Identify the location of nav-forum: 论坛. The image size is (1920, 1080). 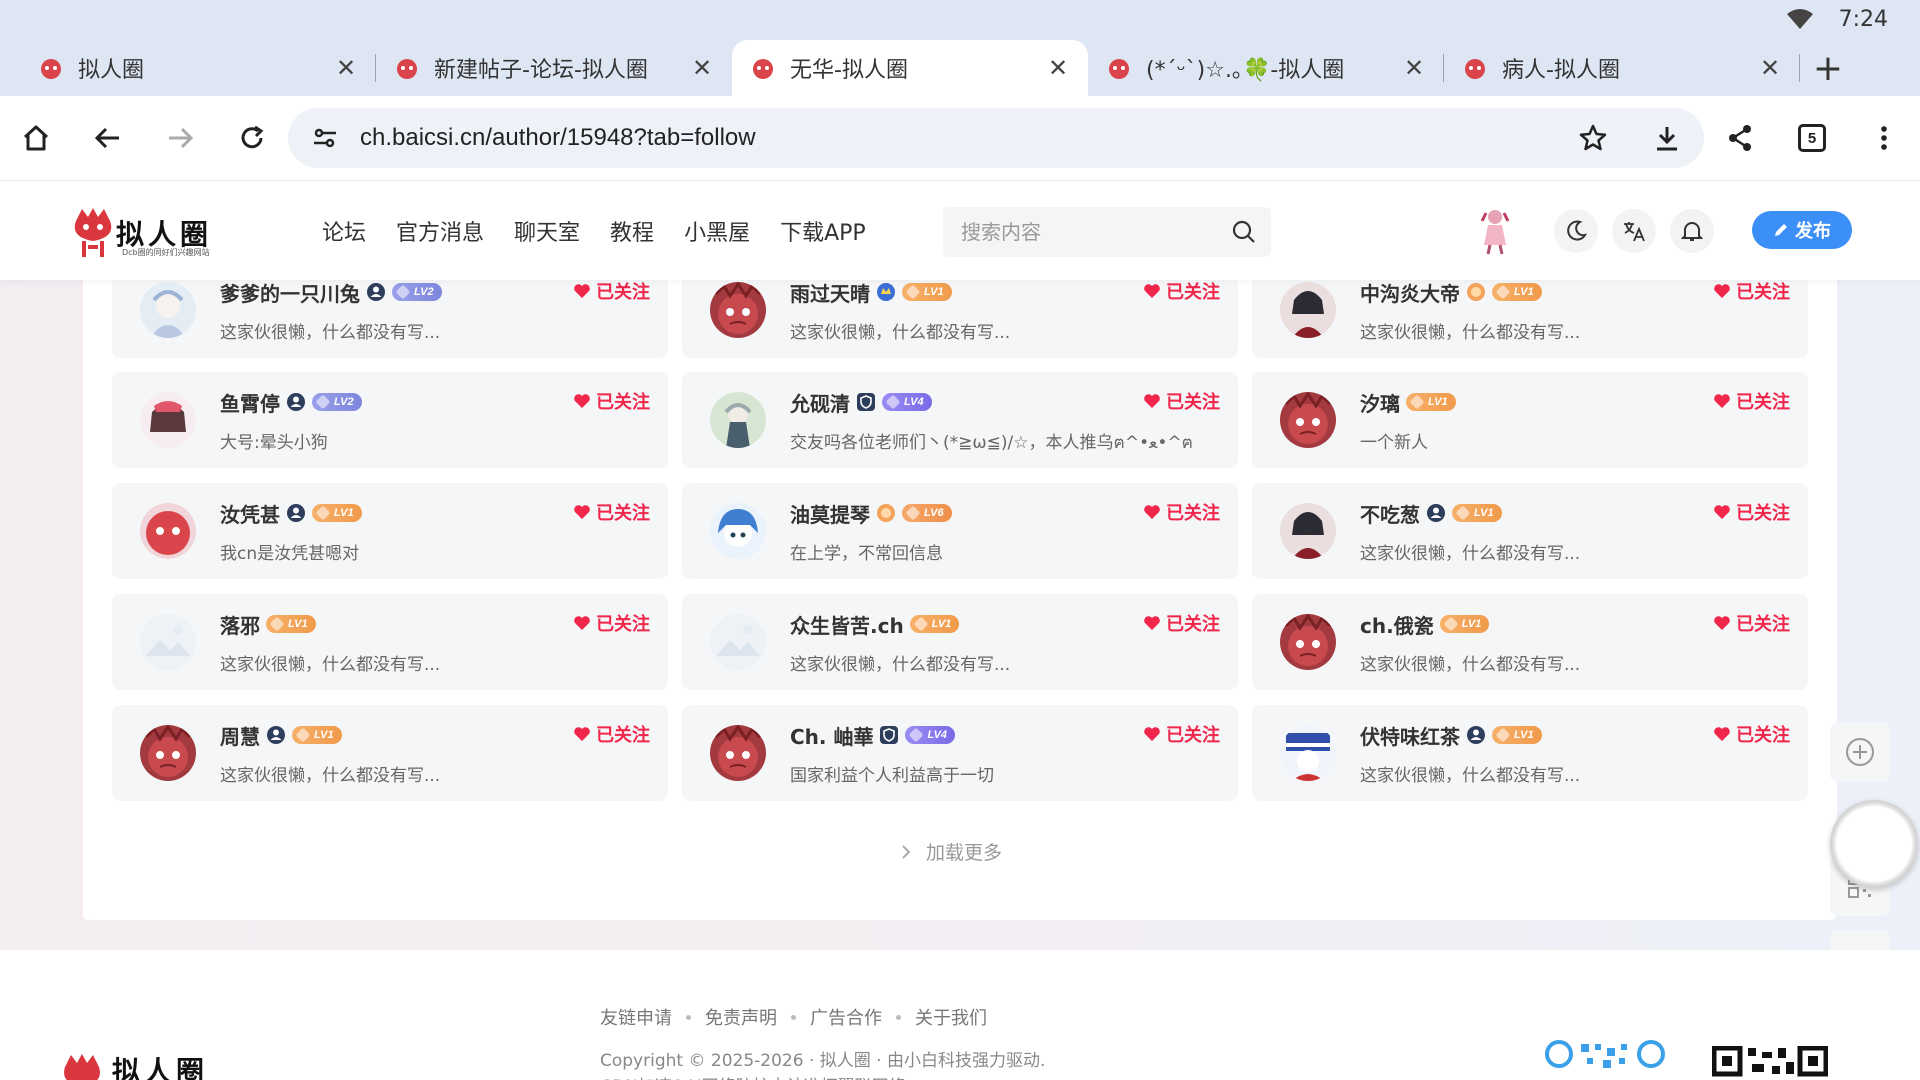
(344, 231).